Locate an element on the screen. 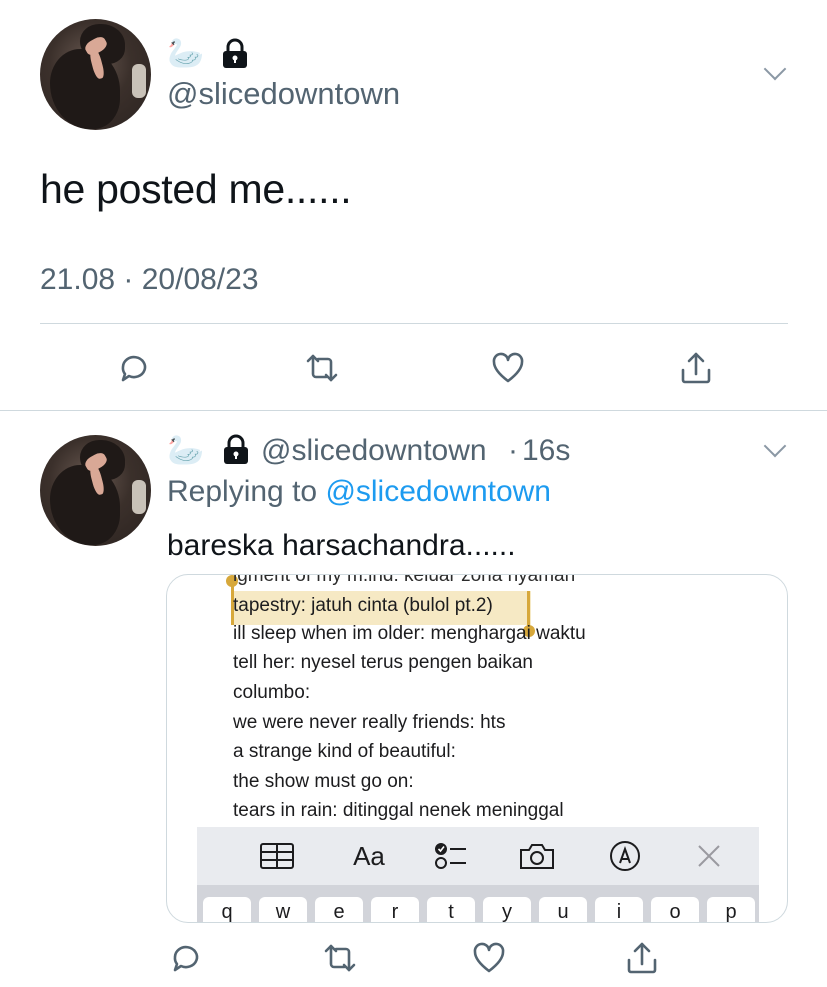 This screenshot has width=827, height=987. note-line: the show must go on: is located at coordinates (323, 781).